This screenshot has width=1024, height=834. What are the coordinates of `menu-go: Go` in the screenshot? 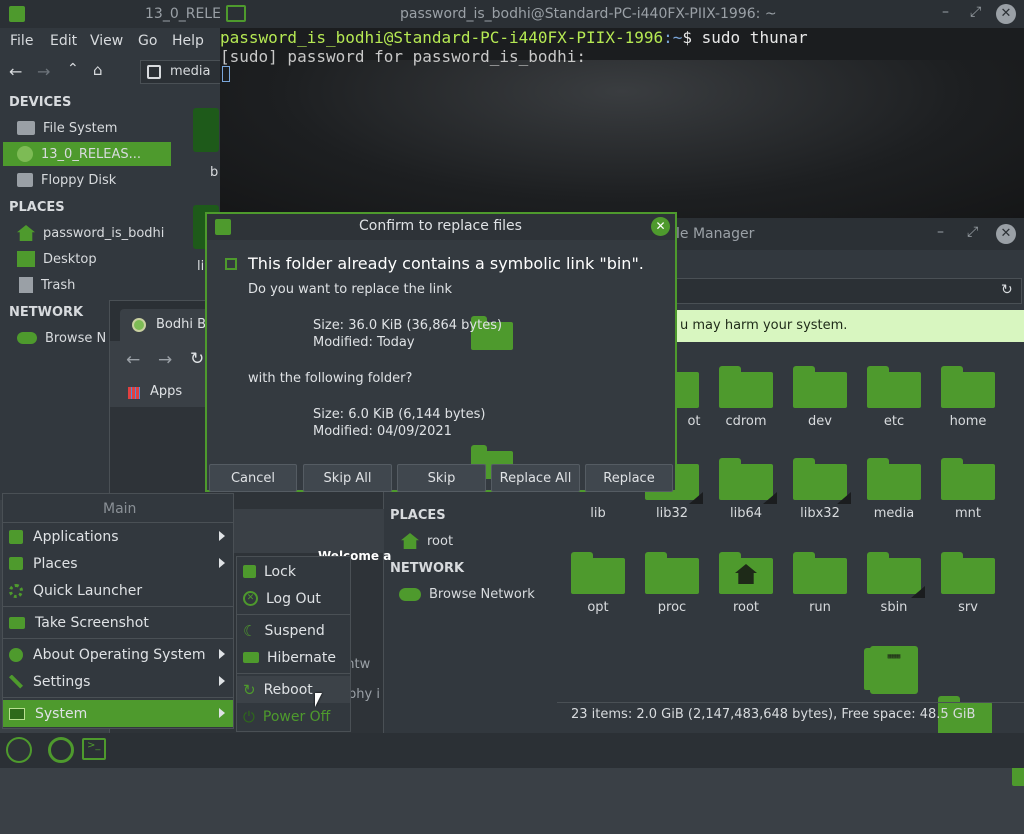 It's located at (147, 41).